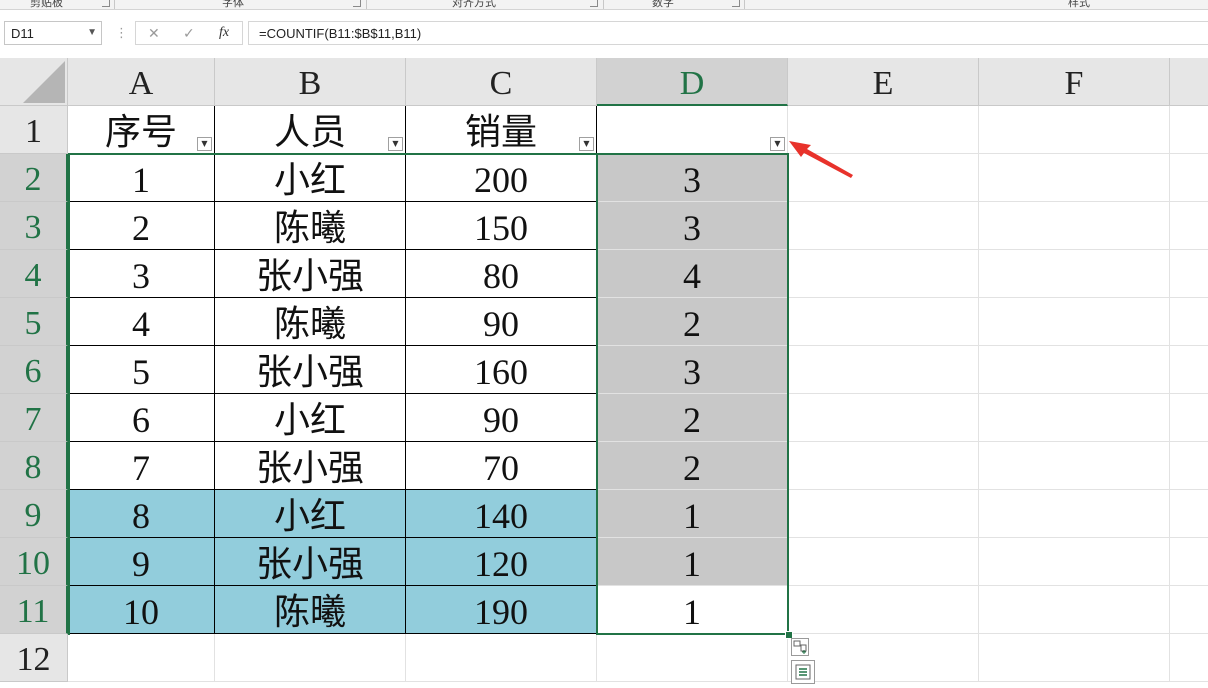  I want to click on cell-c6: 160, so click(501, 370).